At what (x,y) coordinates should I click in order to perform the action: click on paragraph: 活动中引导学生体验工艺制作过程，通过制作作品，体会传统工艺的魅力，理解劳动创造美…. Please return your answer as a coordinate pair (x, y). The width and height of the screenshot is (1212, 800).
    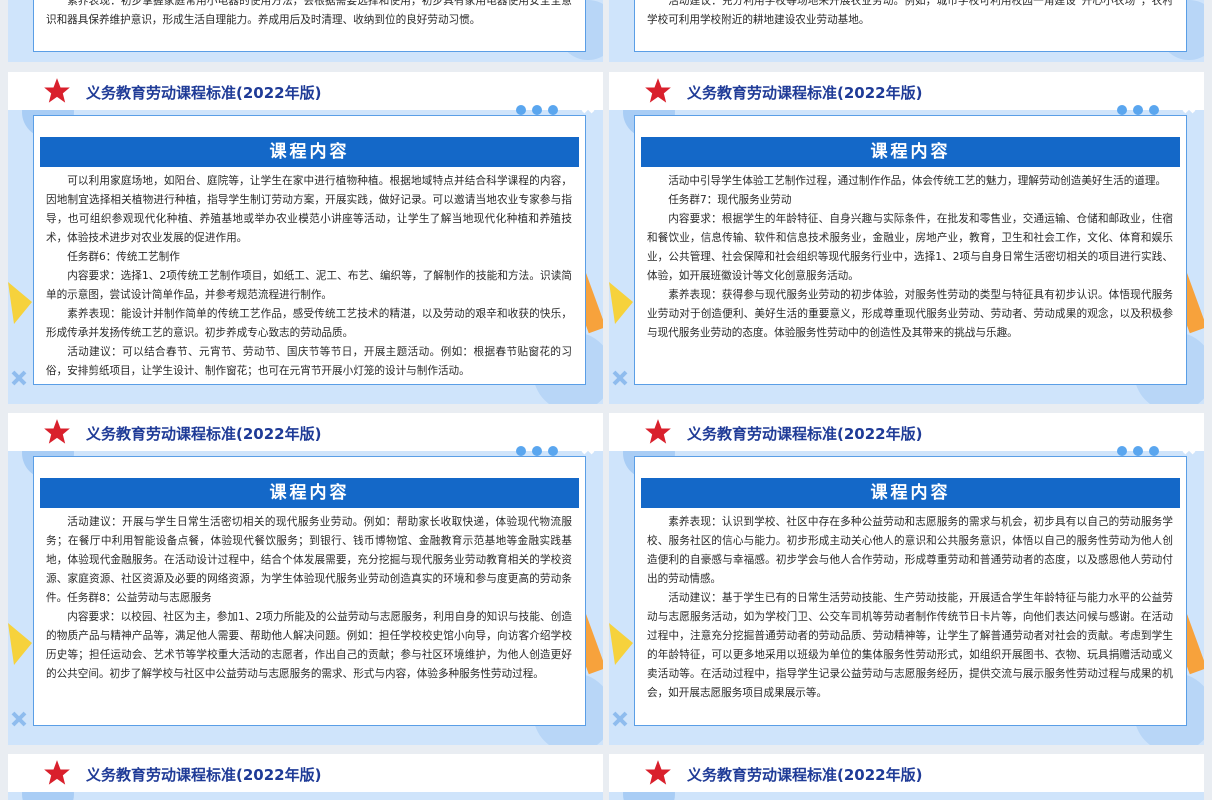
    Looking at the image, I should click on (917, 181).